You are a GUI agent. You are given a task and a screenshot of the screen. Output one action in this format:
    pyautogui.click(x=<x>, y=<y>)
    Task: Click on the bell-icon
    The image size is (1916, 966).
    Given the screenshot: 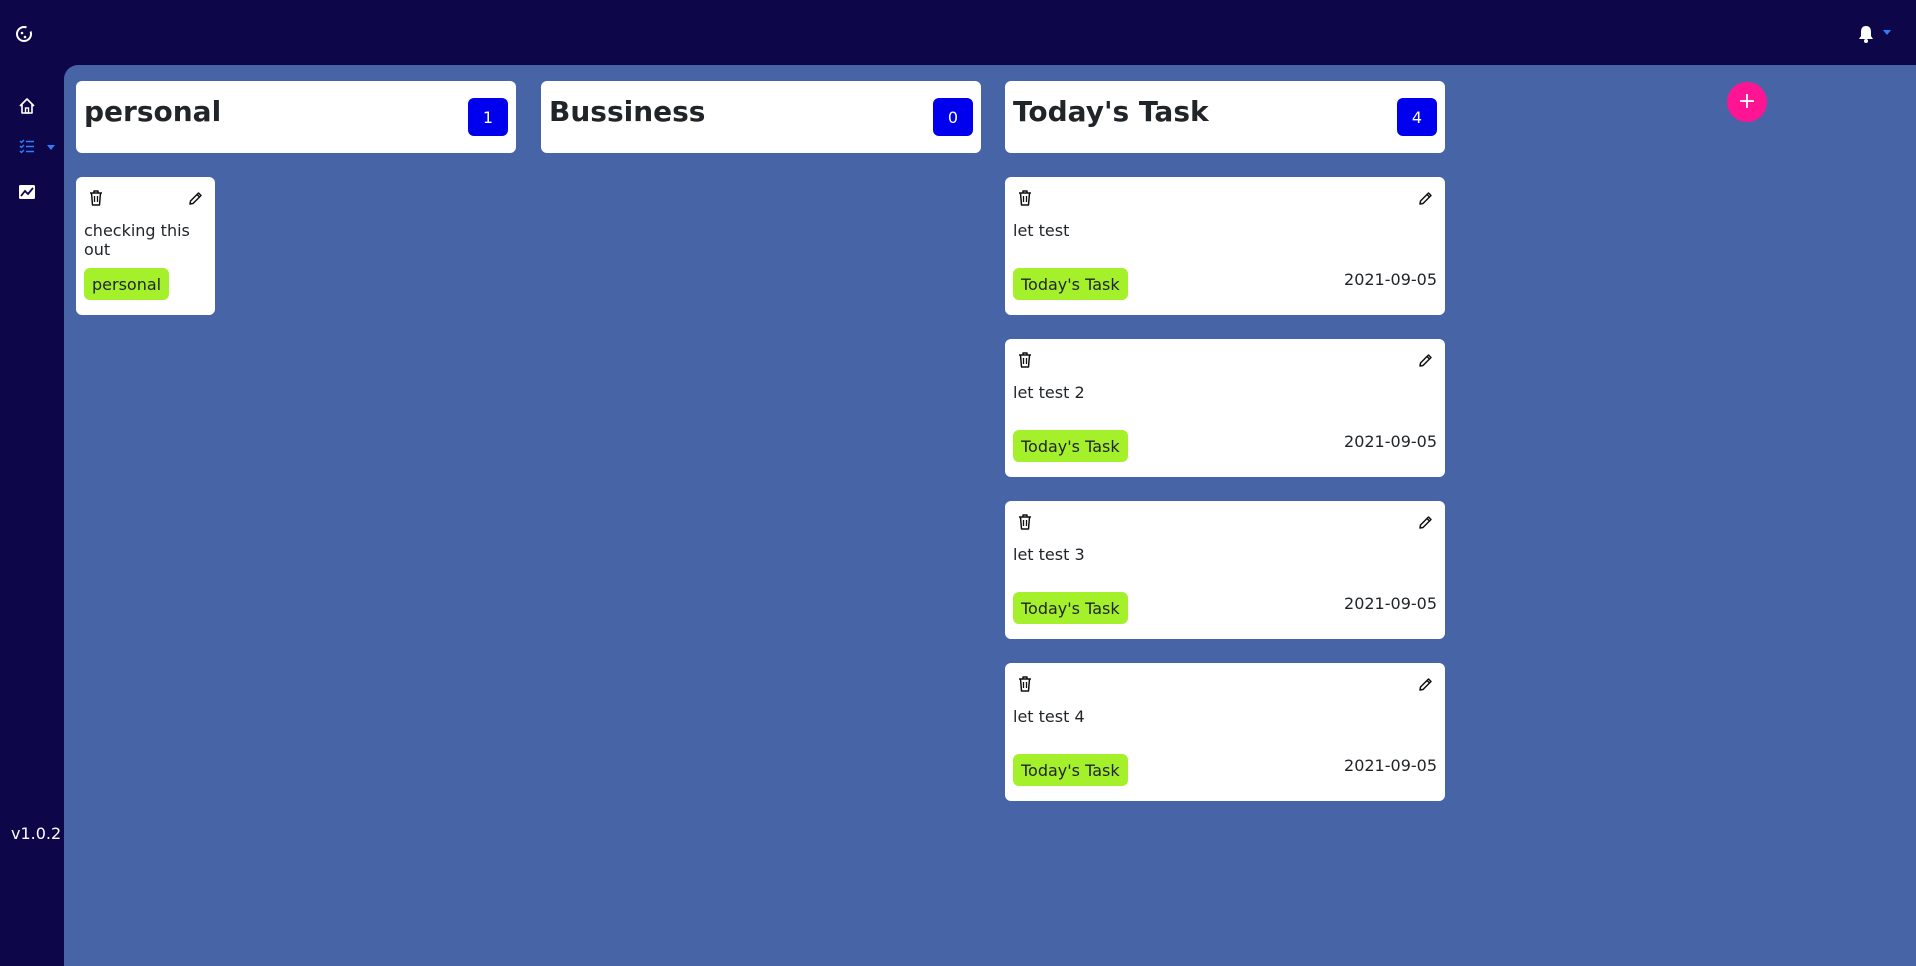 What is the action you would take?
    pyautogui.click(x=1866, y=34)
    